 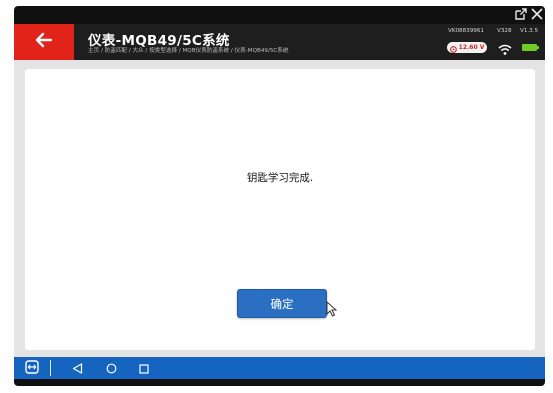 What do you see at coordinates (530, 47) in the screenshot?
I see `battery-icon` at bounding box center [530, 47].